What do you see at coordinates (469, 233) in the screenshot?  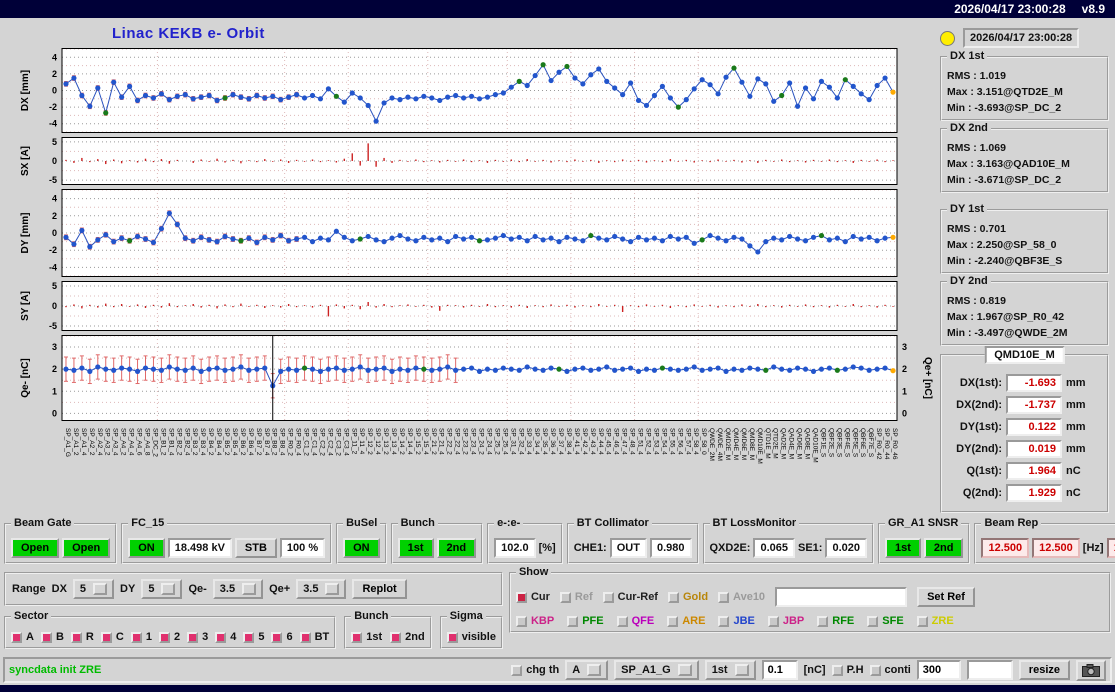 I see `dy-orbit-plot: 4 2 0 -2 -4 DY [mm]` at bounding box center [469, 233].